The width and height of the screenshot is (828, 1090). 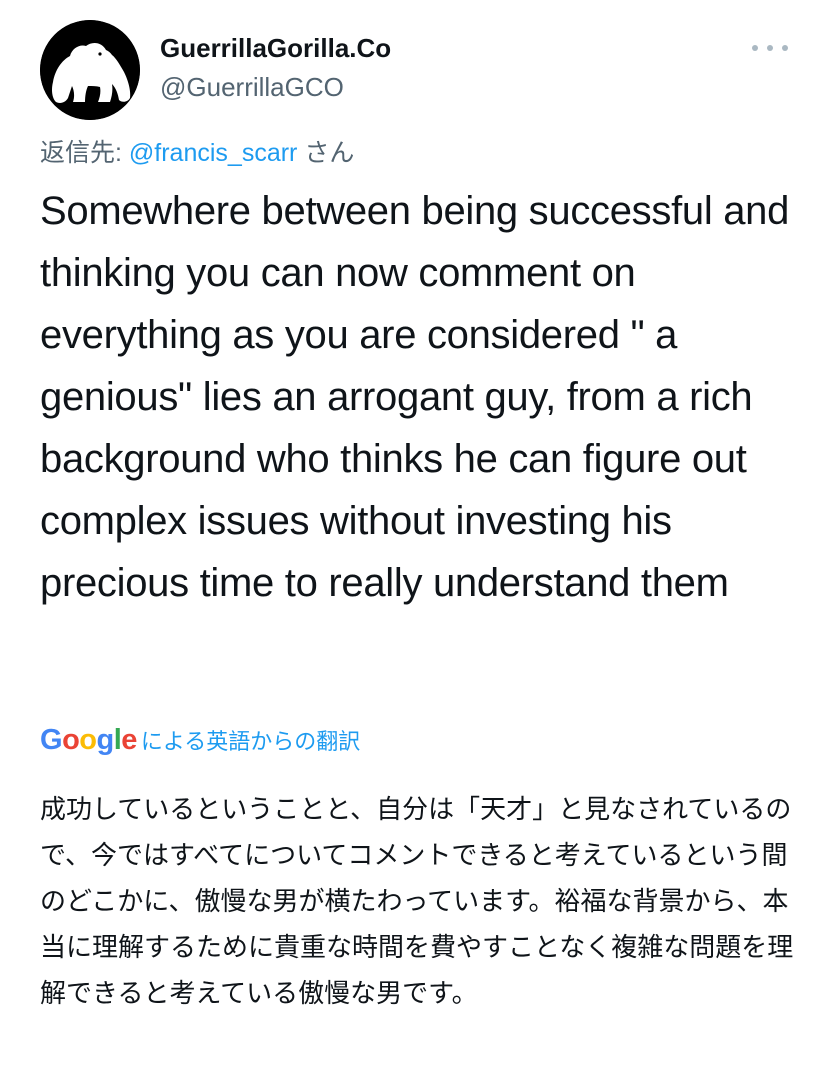 I want to click on google-logo-letter: G, so click(x=51, y=739).